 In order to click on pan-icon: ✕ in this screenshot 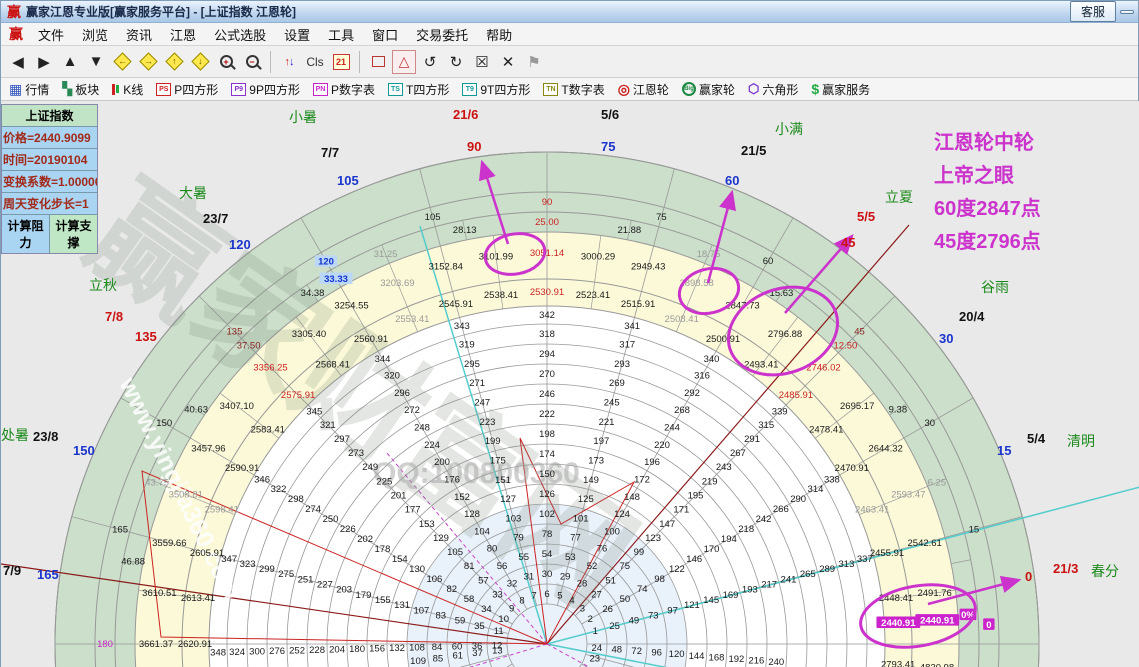, I will do `click(508, 62)`.